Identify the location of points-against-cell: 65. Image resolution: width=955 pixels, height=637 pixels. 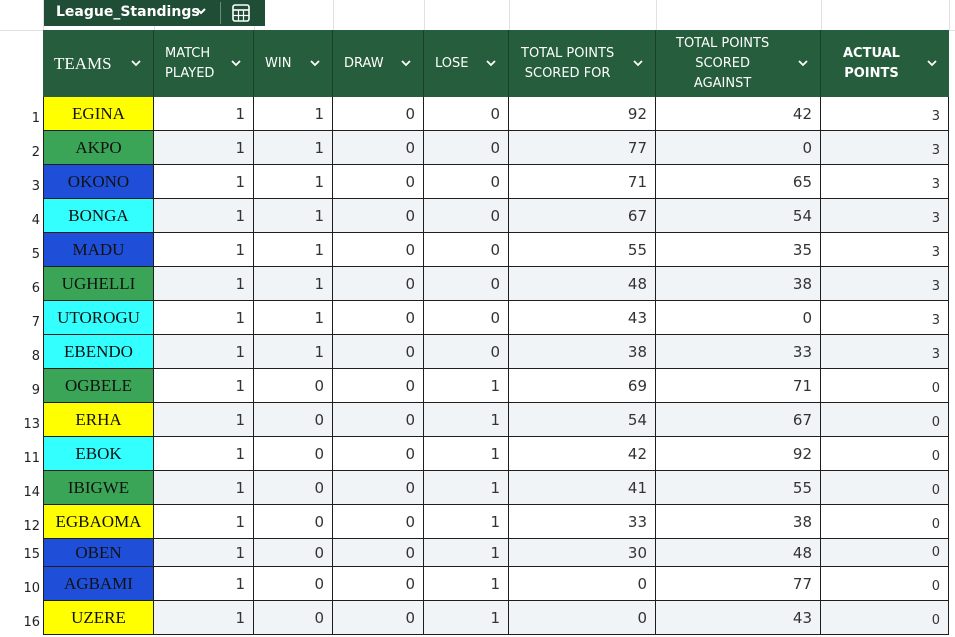
(738, 182).